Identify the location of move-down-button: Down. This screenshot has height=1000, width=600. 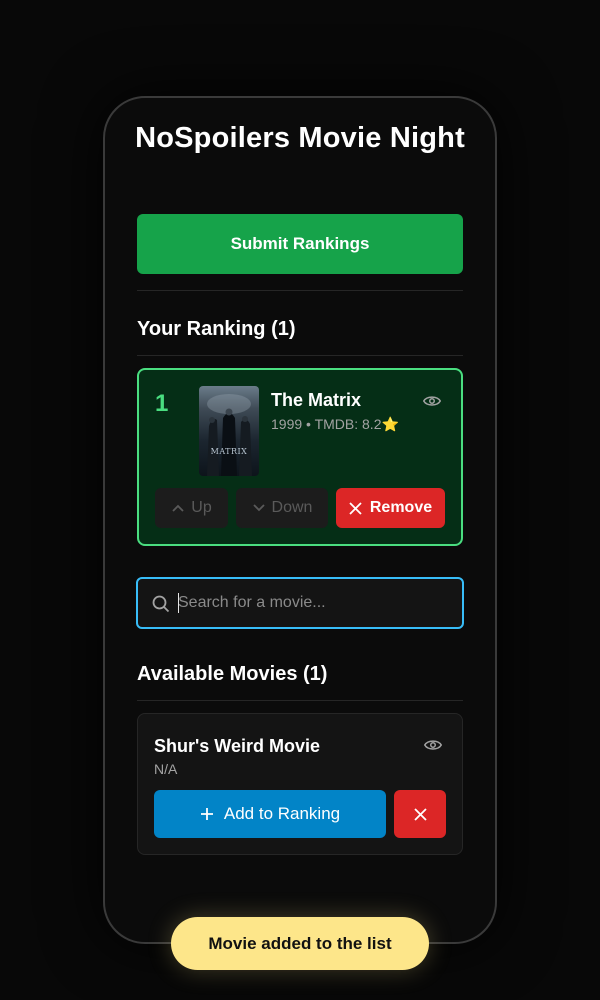
(282, 508).